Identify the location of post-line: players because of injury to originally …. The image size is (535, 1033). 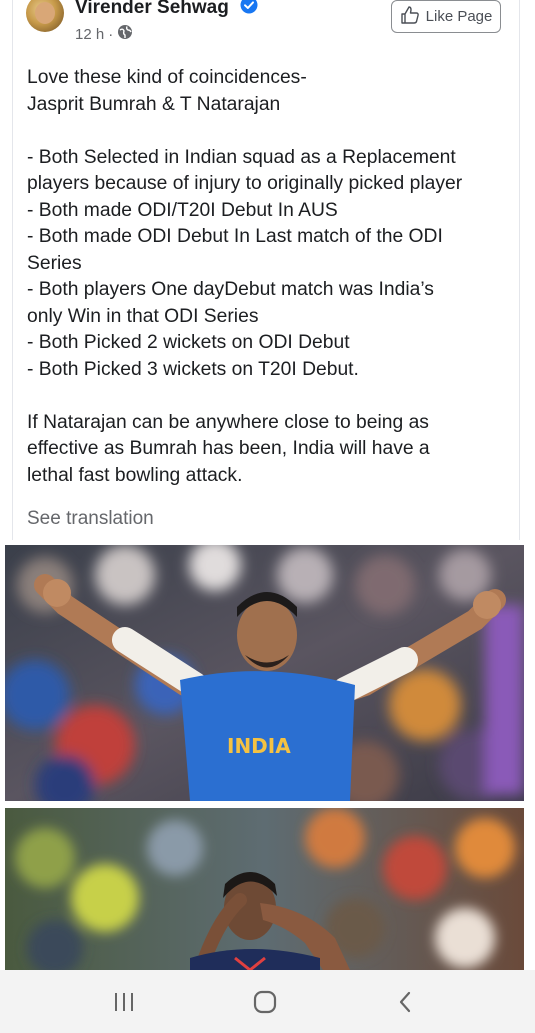
(245, 183).